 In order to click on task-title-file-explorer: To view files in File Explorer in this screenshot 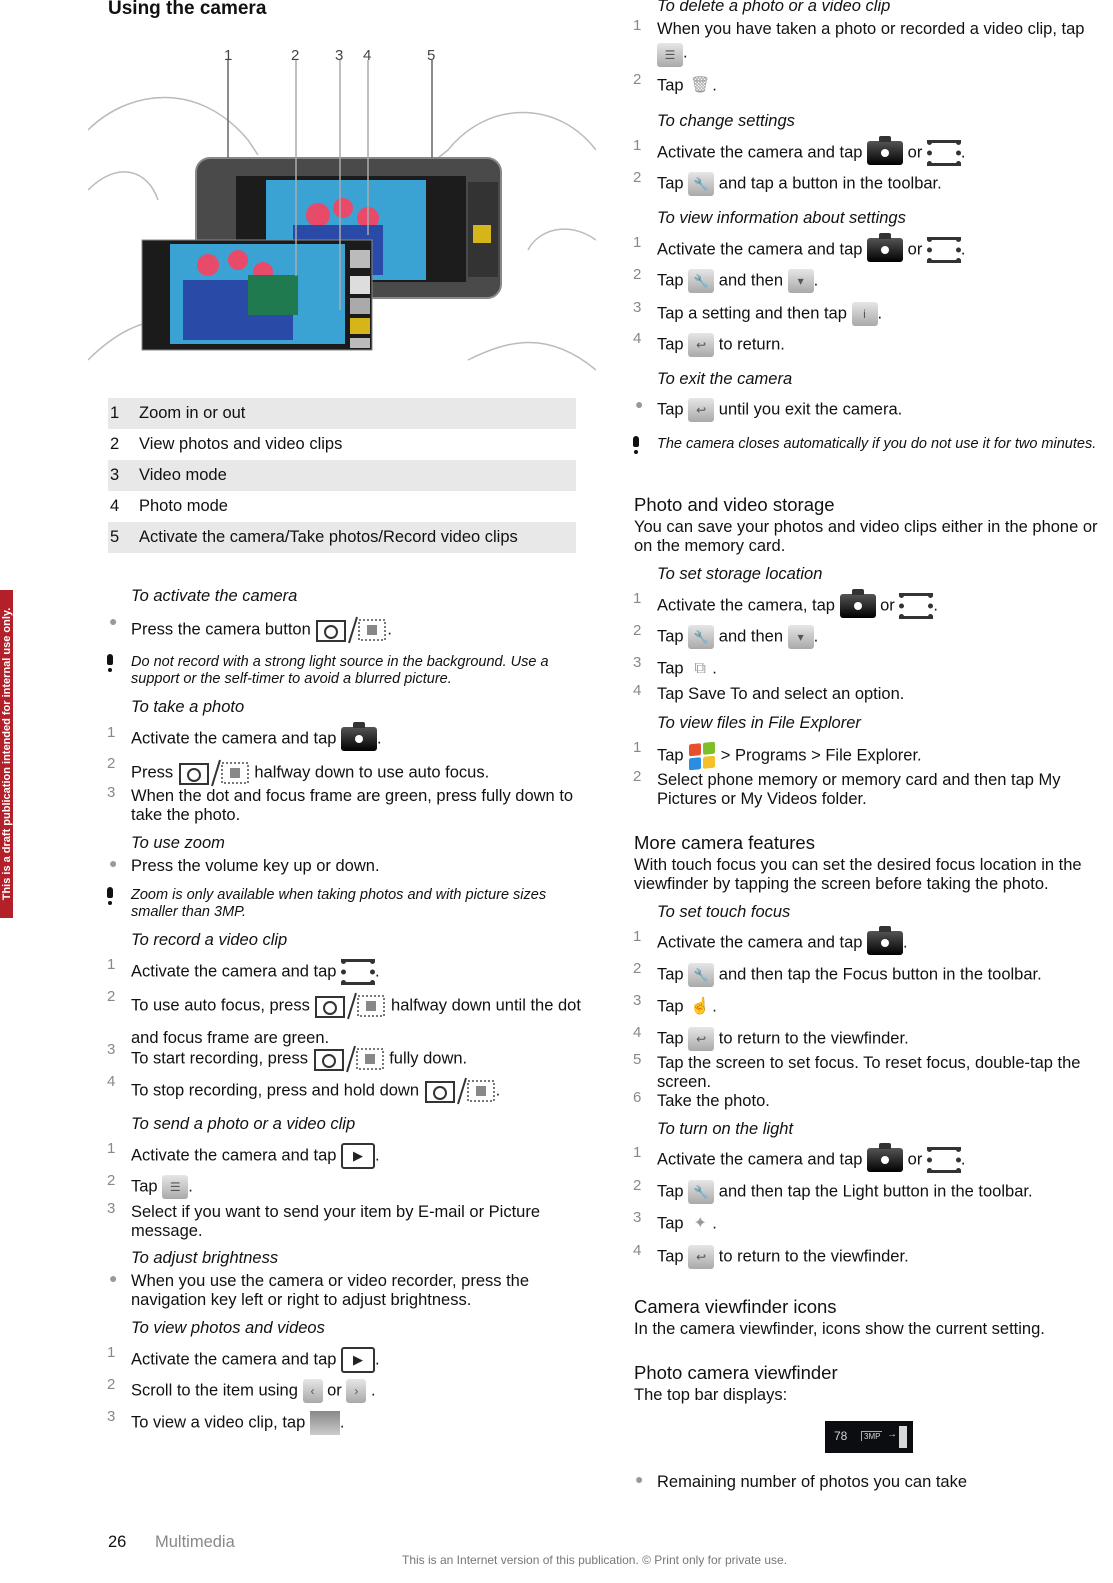, I will do `click(759, 723)`.